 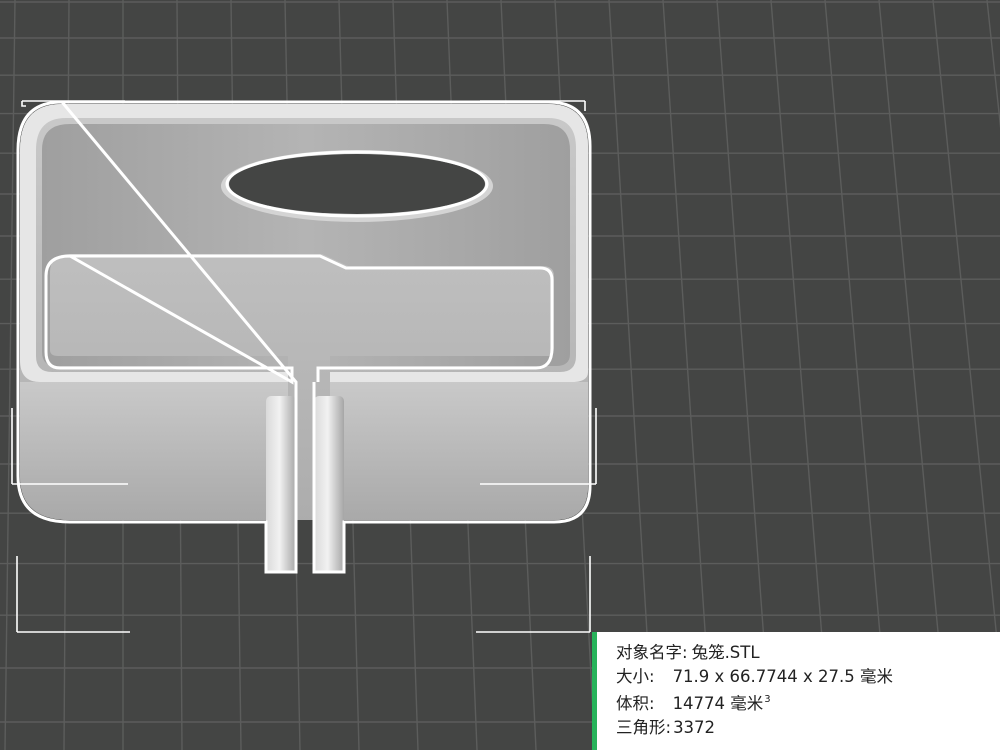 What do you see at coordinates (694, 727) in the screenshot?
I see `object-triangles-value: 3372` at bounding box center [694, 727].